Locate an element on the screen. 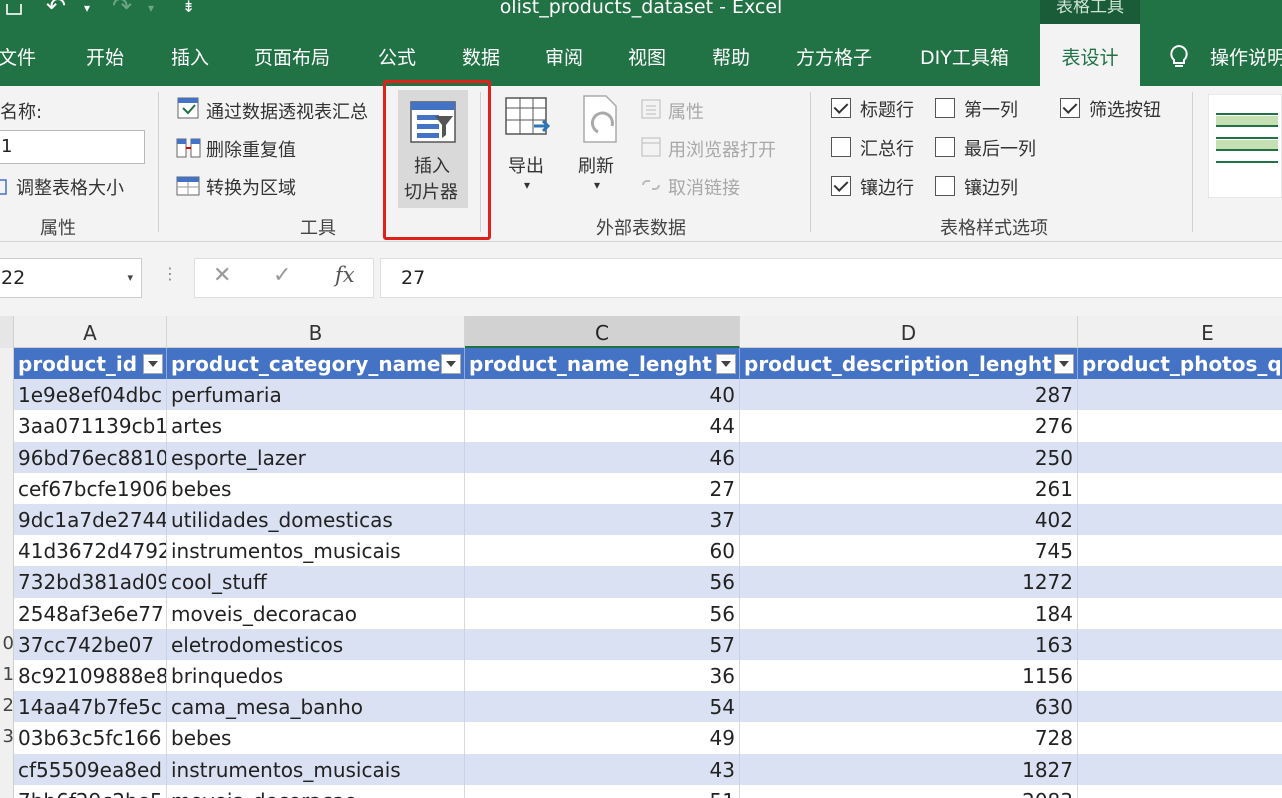  row-number: 1 is located at coordinates (7, 674).